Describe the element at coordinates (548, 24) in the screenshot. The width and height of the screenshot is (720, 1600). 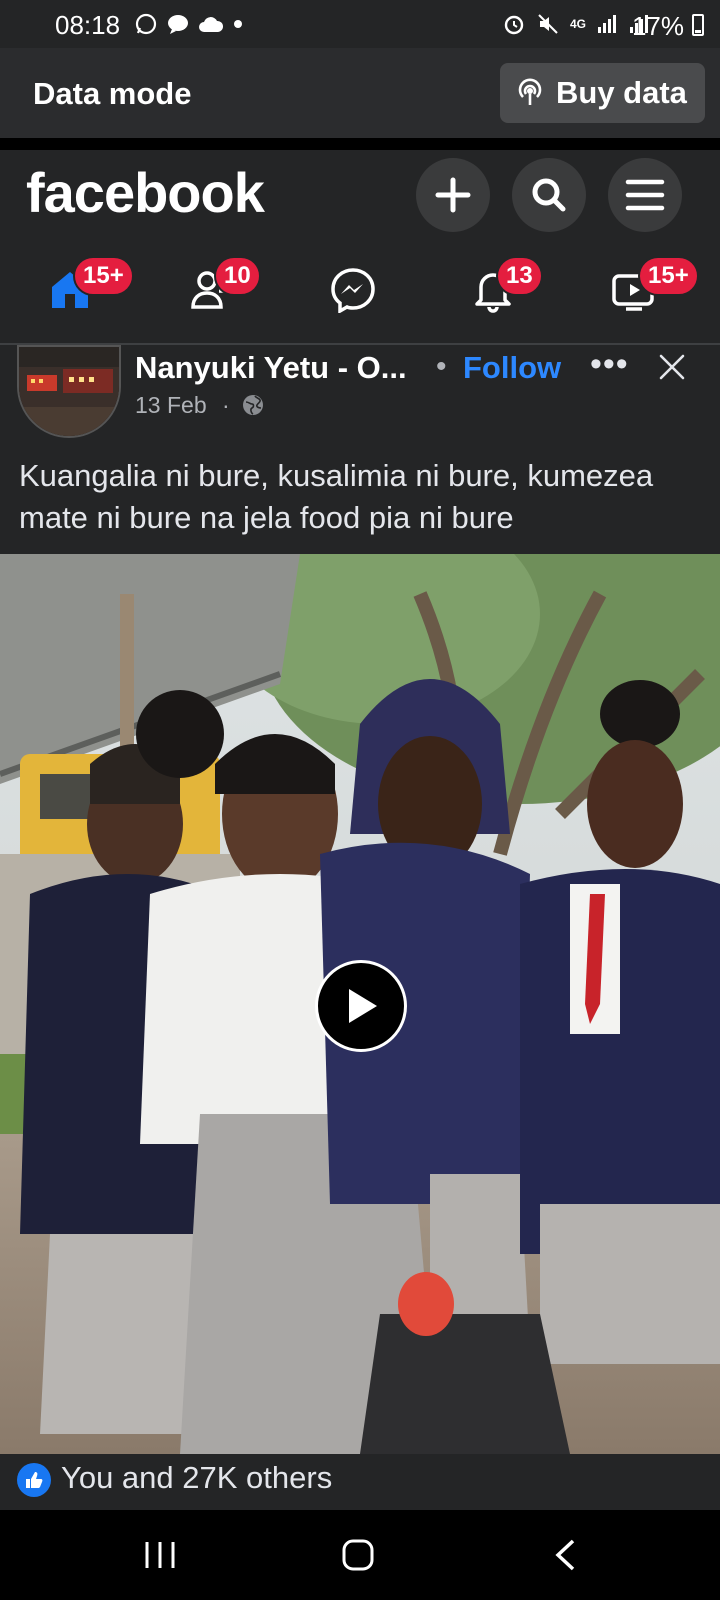
I see `mute-icon` at that location.